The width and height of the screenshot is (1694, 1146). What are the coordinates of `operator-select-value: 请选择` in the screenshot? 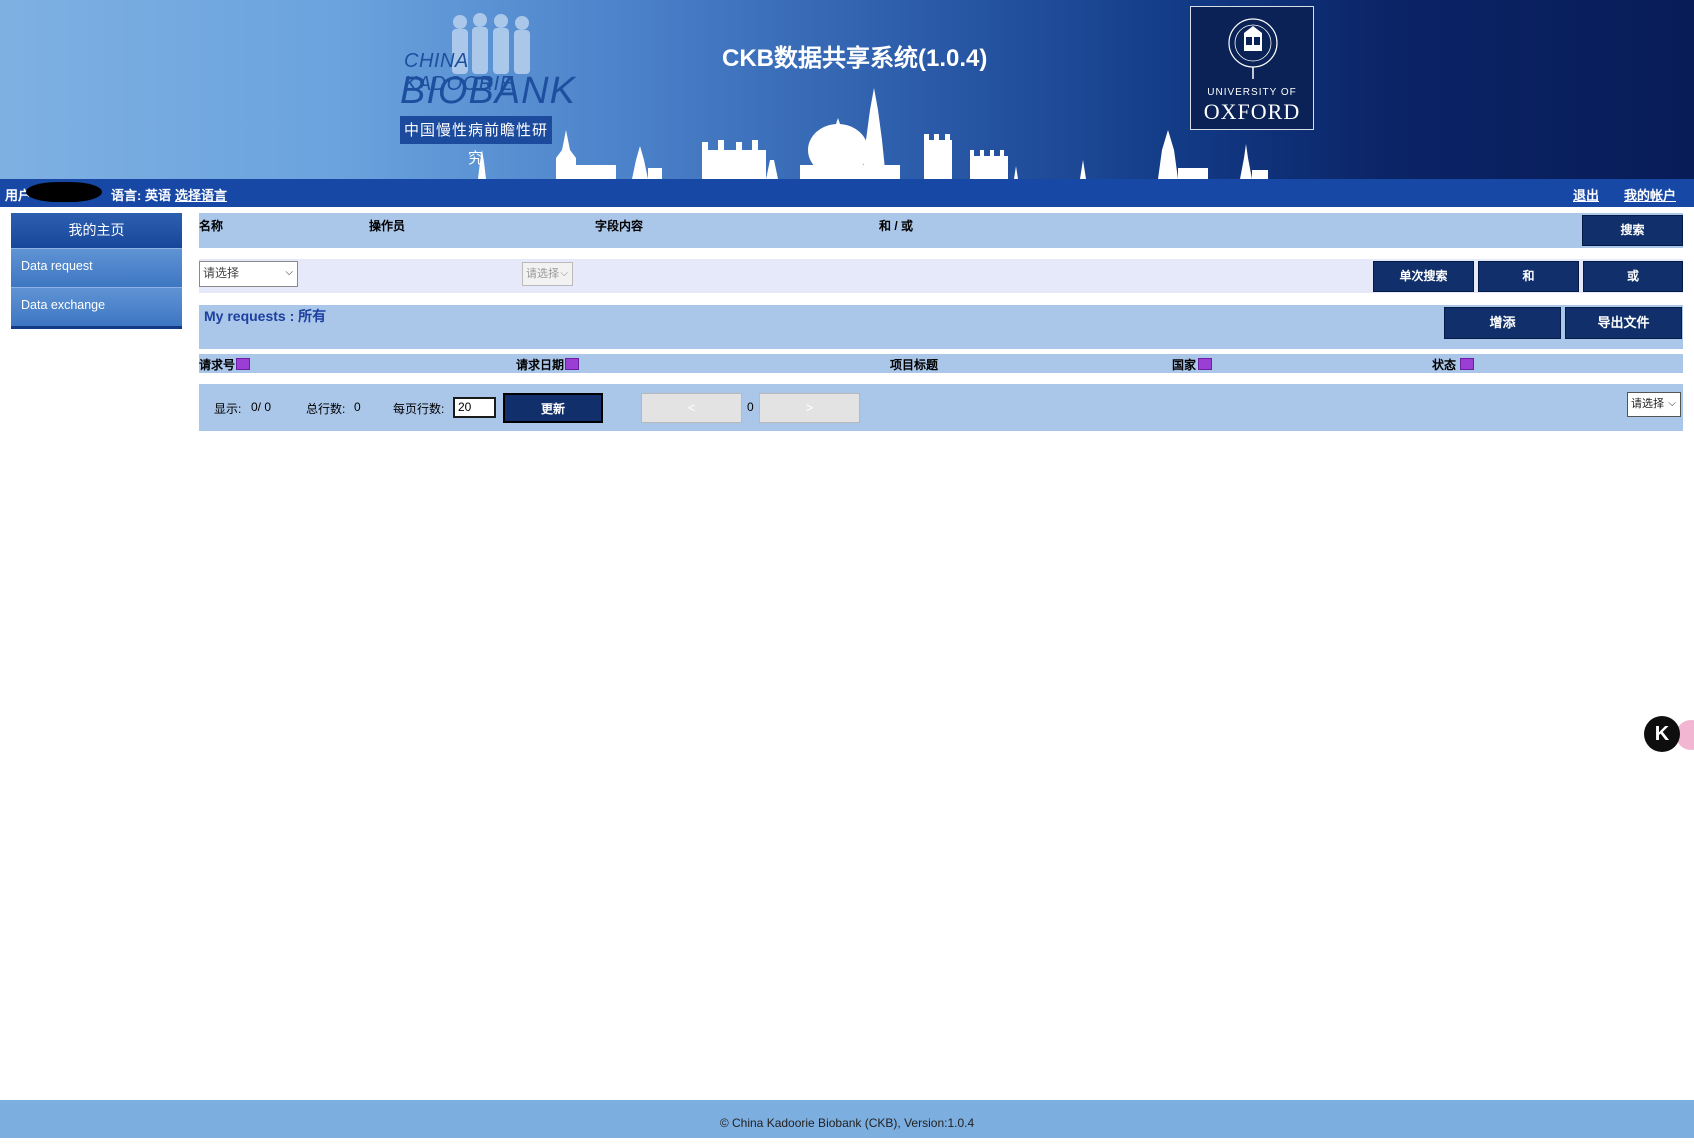 It's located at (542, 274).